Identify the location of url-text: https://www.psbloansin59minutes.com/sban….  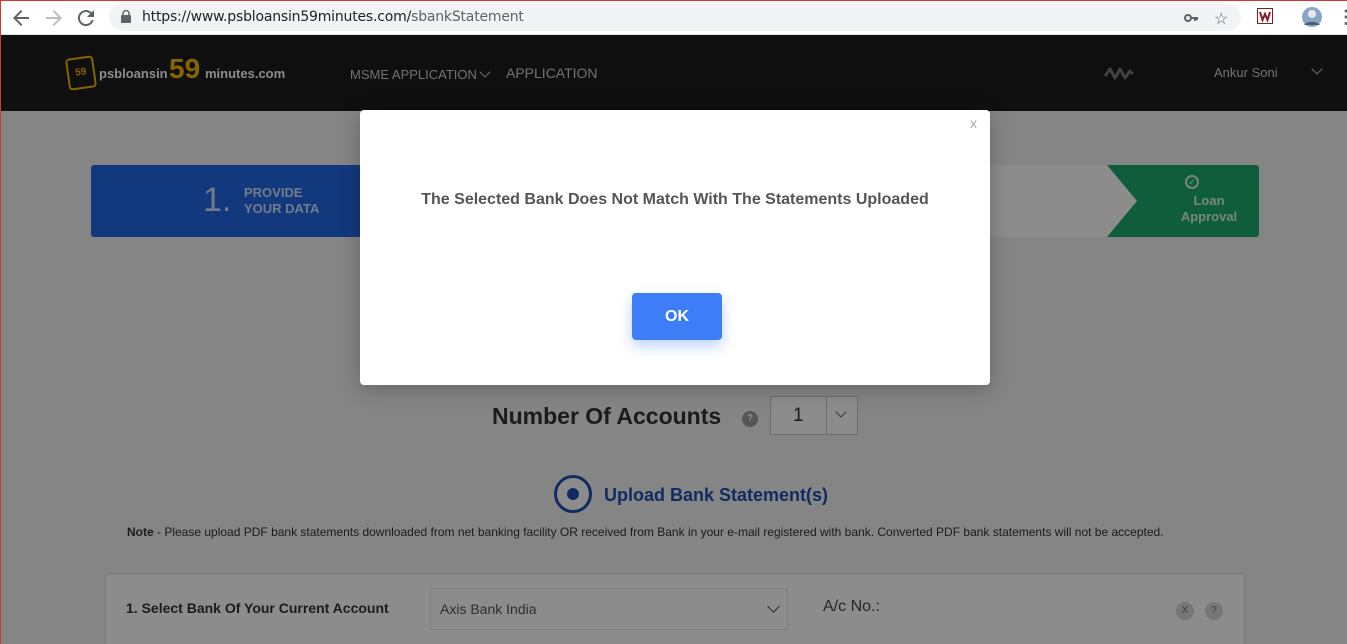
(333, 17).